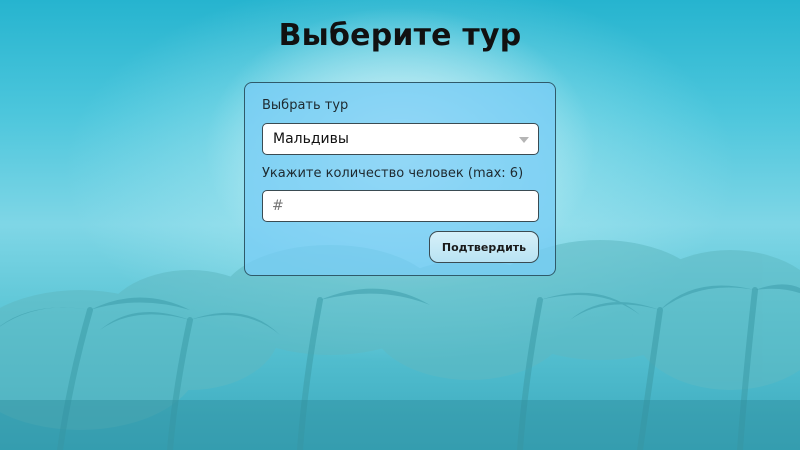 Image resolution: width=800 pixels, height=450 pixels. What do you see at coordinates (400, 35) in the screenshot?
I see `page-title: Выберите тур` at bounding box center [400, 35].